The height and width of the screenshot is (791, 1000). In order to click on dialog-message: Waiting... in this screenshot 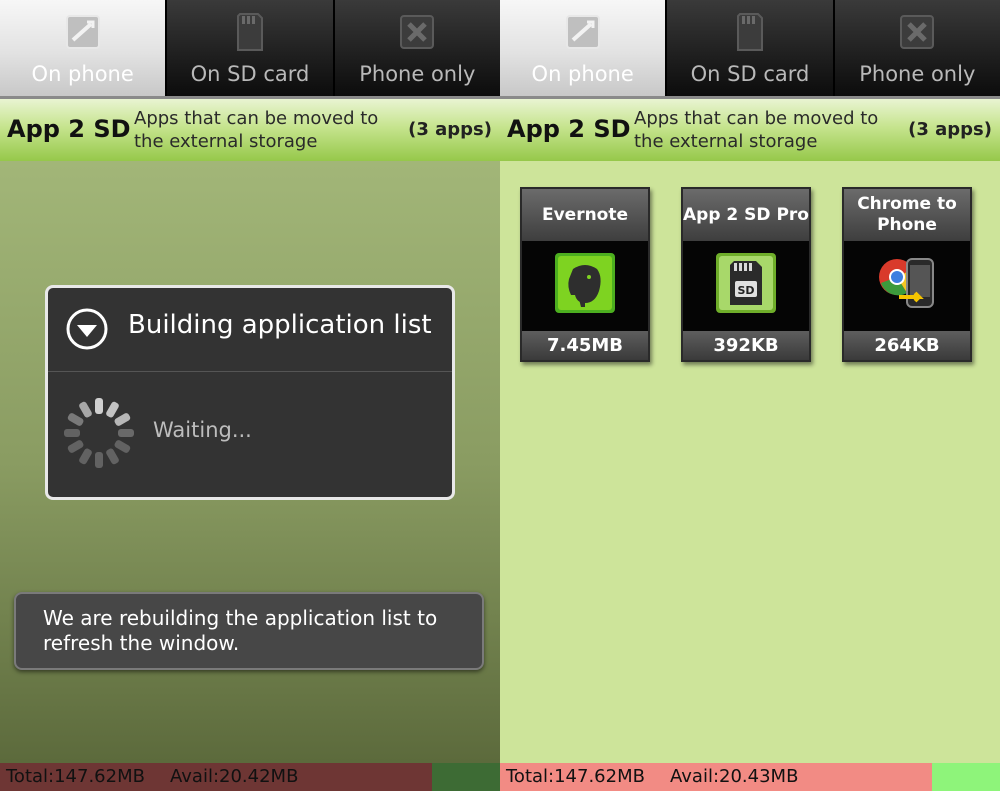, I will do `click(202, 430)`.